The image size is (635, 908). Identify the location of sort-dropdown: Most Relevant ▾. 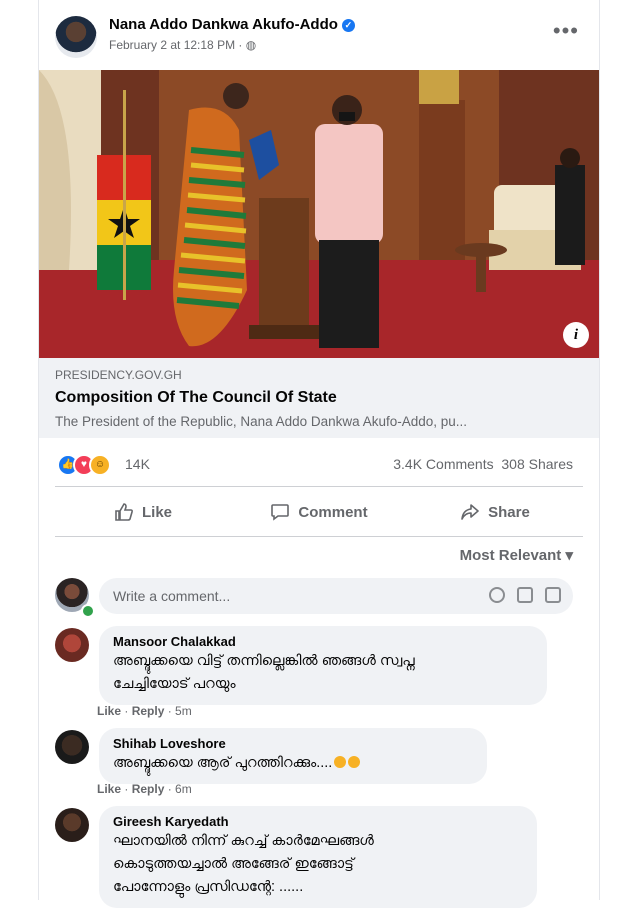
(516, 555).